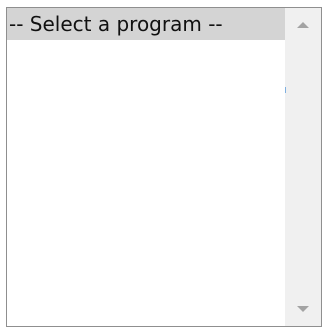 The height and width of the screenshot is (329, 324). Describe the element at coordinates (285, 90) in the screenshot. I see `stray-pixel-mark` at that location.